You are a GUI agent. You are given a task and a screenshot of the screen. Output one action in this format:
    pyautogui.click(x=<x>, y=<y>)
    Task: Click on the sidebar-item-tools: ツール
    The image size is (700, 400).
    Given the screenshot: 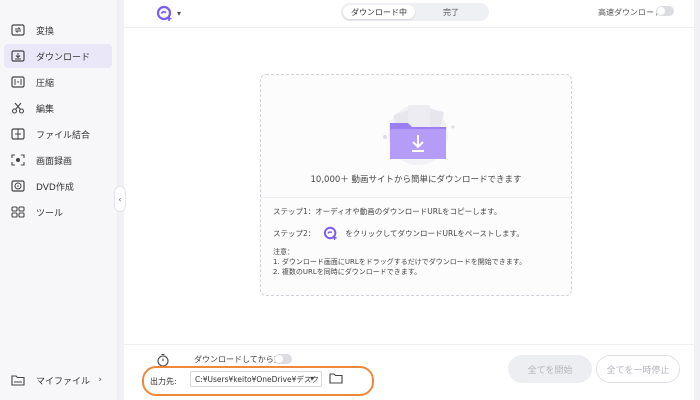 What is the action you would take?
    pyautogui.click(x=58, y=212)
    